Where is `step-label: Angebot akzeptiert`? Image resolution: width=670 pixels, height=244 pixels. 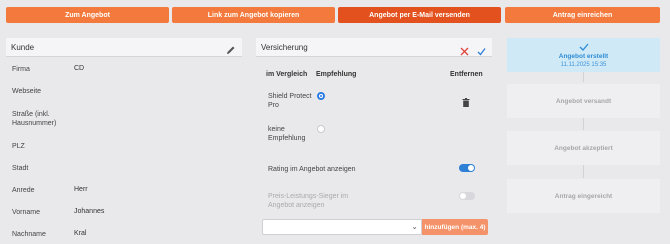
step-label: Angebot akzeptiert is located at coordinates (583, 148).